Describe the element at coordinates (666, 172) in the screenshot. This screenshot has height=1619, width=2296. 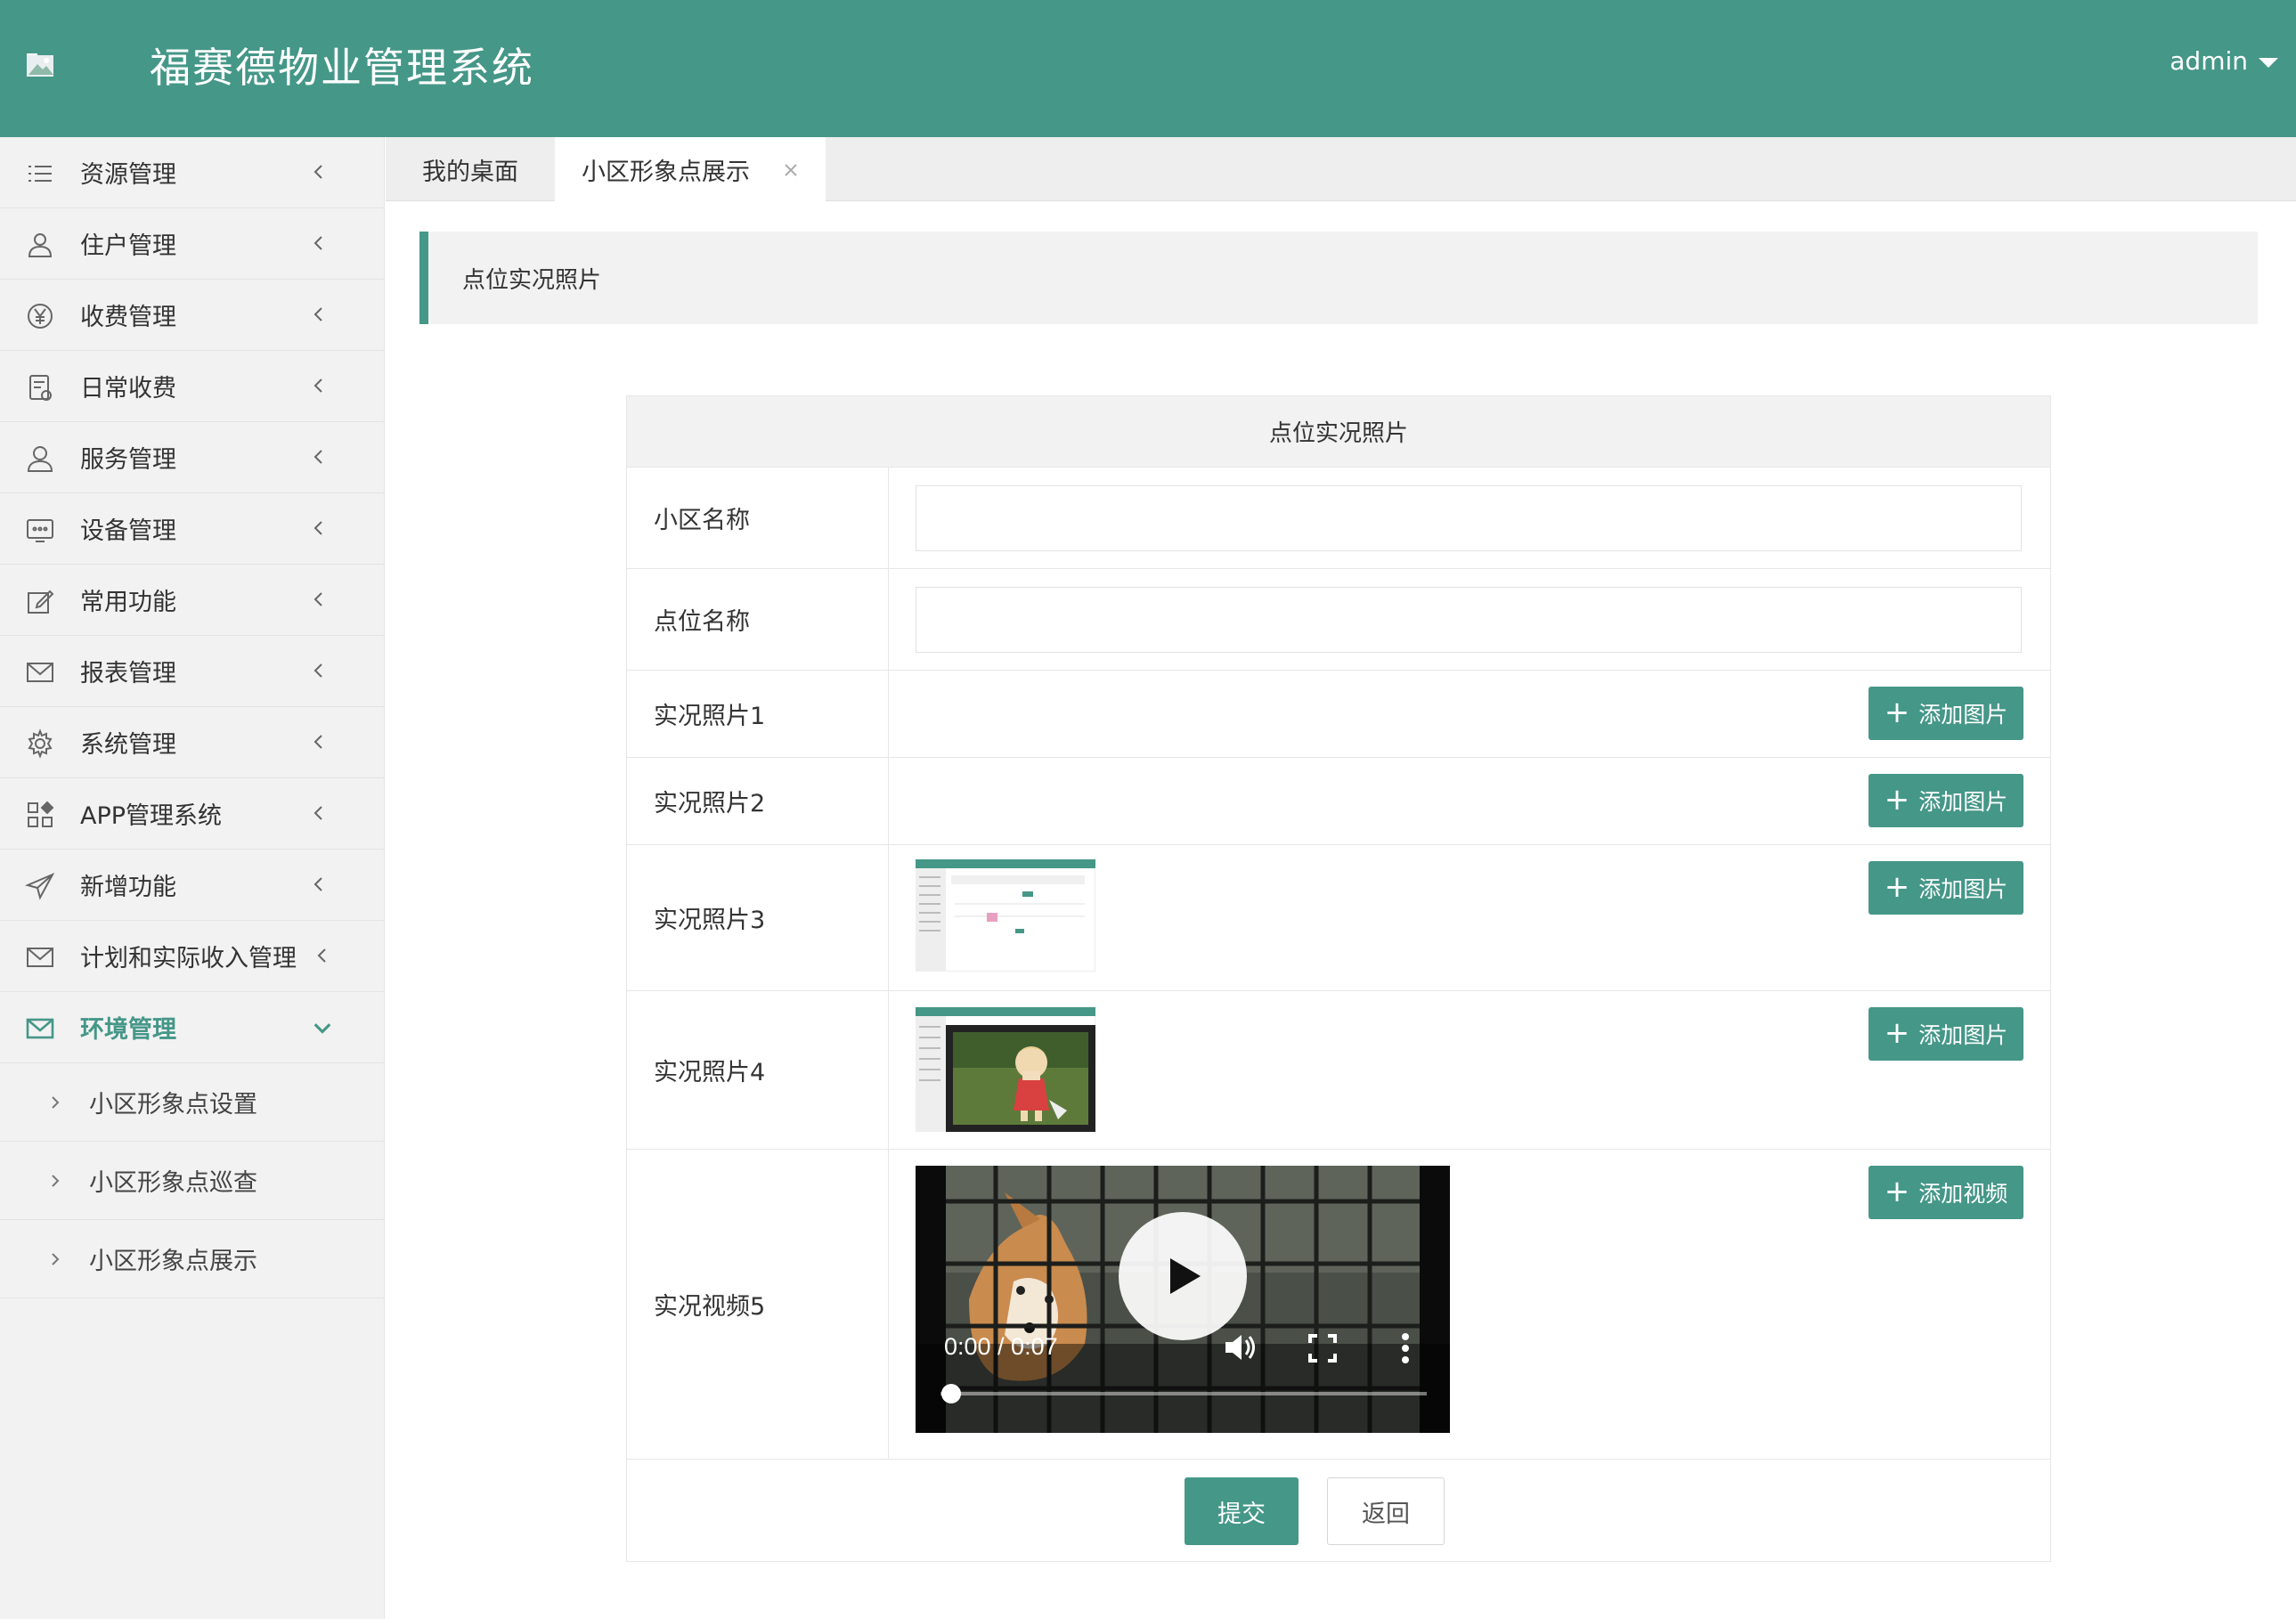
I see `tab-label: 小区形象点展示` at that location.